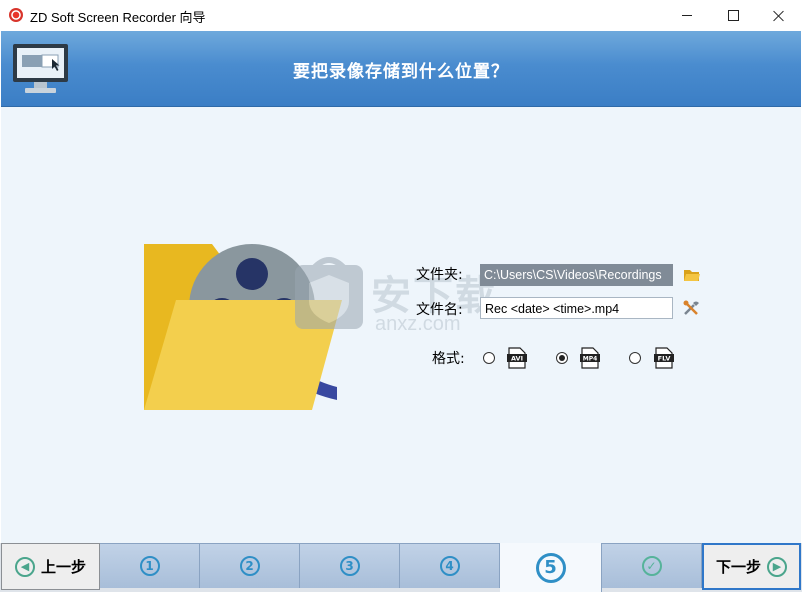 The image size is (802, 592). Describe the element at coordinates (439, 310) in the screenshot. I see `filename-label: 文件名:` at that location.